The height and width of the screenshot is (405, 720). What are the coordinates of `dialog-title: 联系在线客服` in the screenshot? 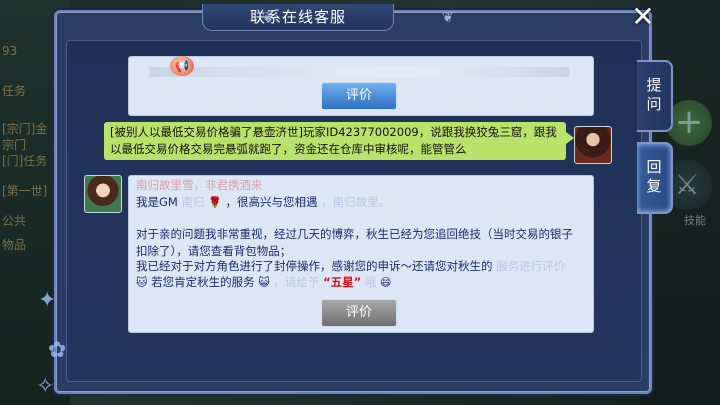 It's located at (298, 17).